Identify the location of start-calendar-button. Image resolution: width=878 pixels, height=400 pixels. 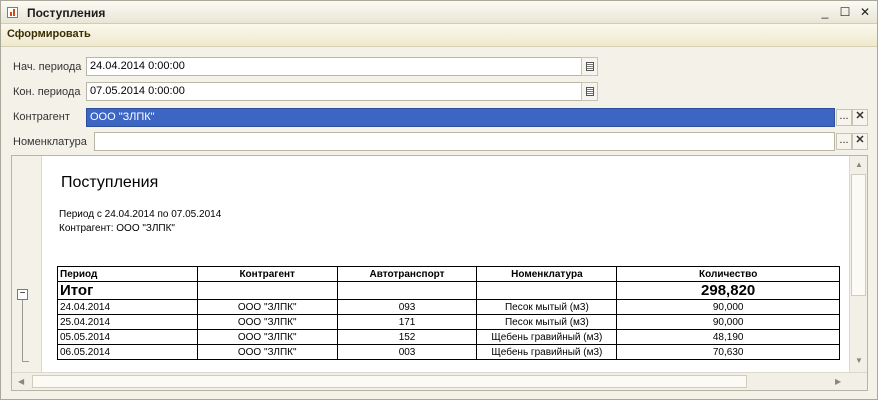
(589, 66).